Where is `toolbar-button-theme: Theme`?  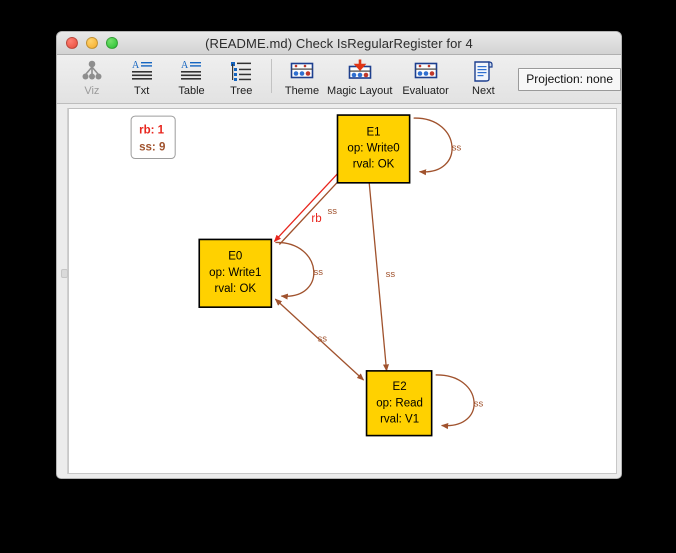
toolbar-button-theme: Theme is located at coordinates (302, 76).